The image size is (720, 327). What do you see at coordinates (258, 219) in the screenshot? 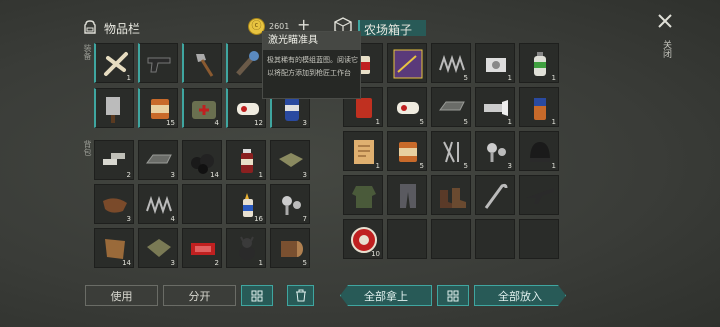
I see `item-count: 16` at bounding box center [258, 219].